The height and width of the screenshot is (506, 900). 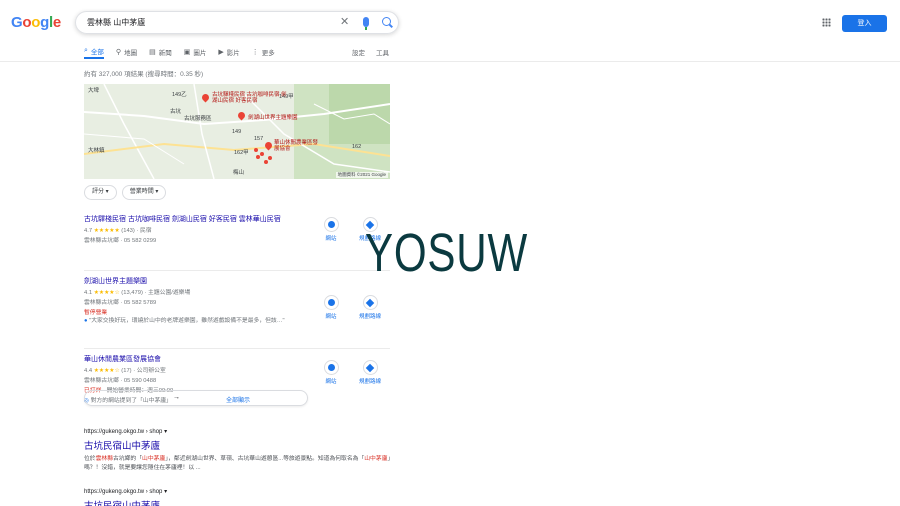 What do you see at coordinates (146, 231) in the screenshot?
I see `category: 民宿` at bounding box center [146, 231].